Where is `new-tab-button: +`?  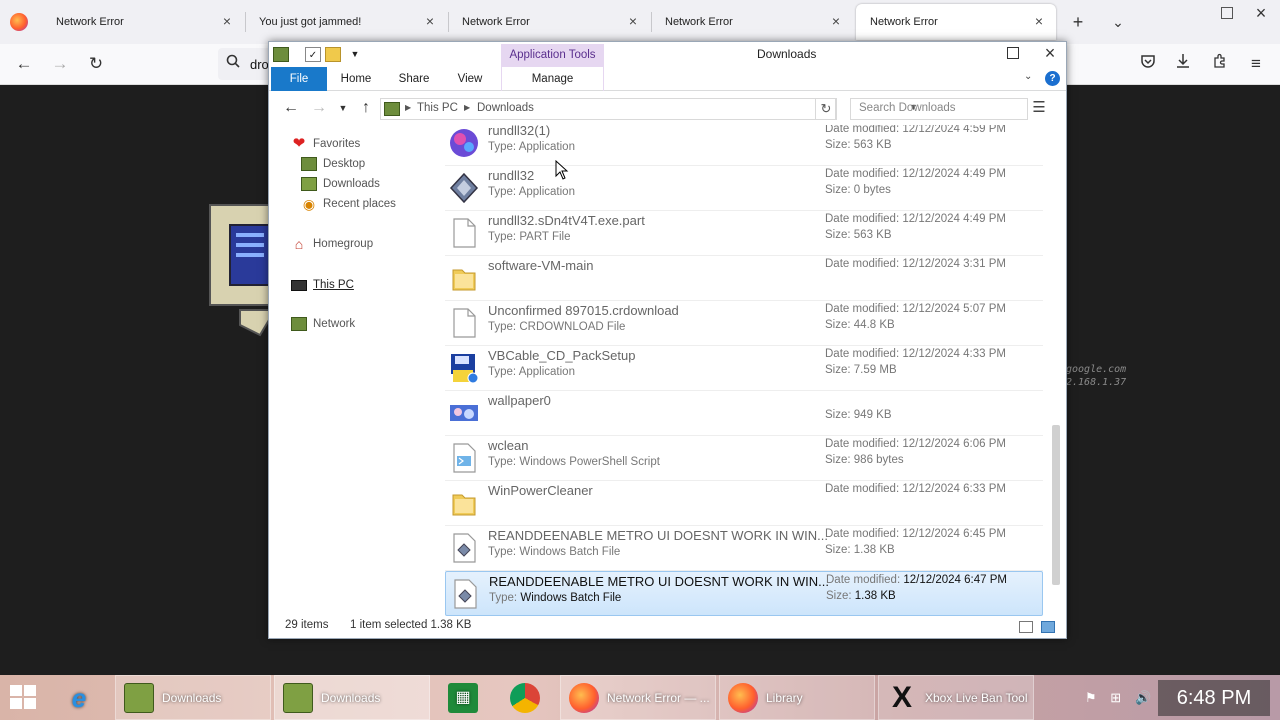 new-tab-button: + is located at coordinates (1078, 22).